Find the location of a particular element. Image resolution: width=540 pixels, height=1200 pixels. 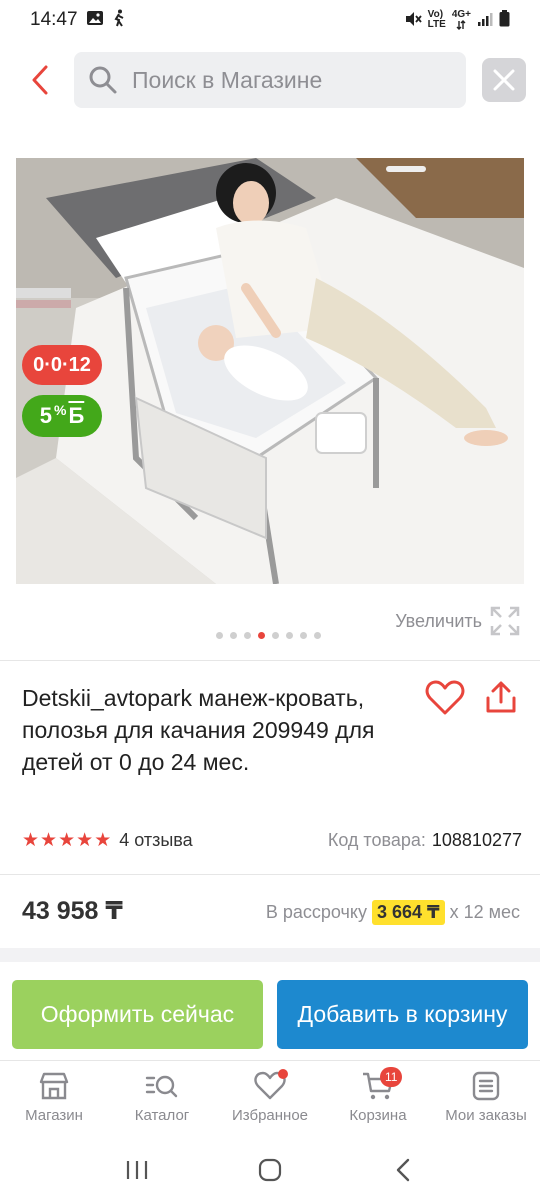

tab-shop: Магазин is located at coordinates (54, 1100).